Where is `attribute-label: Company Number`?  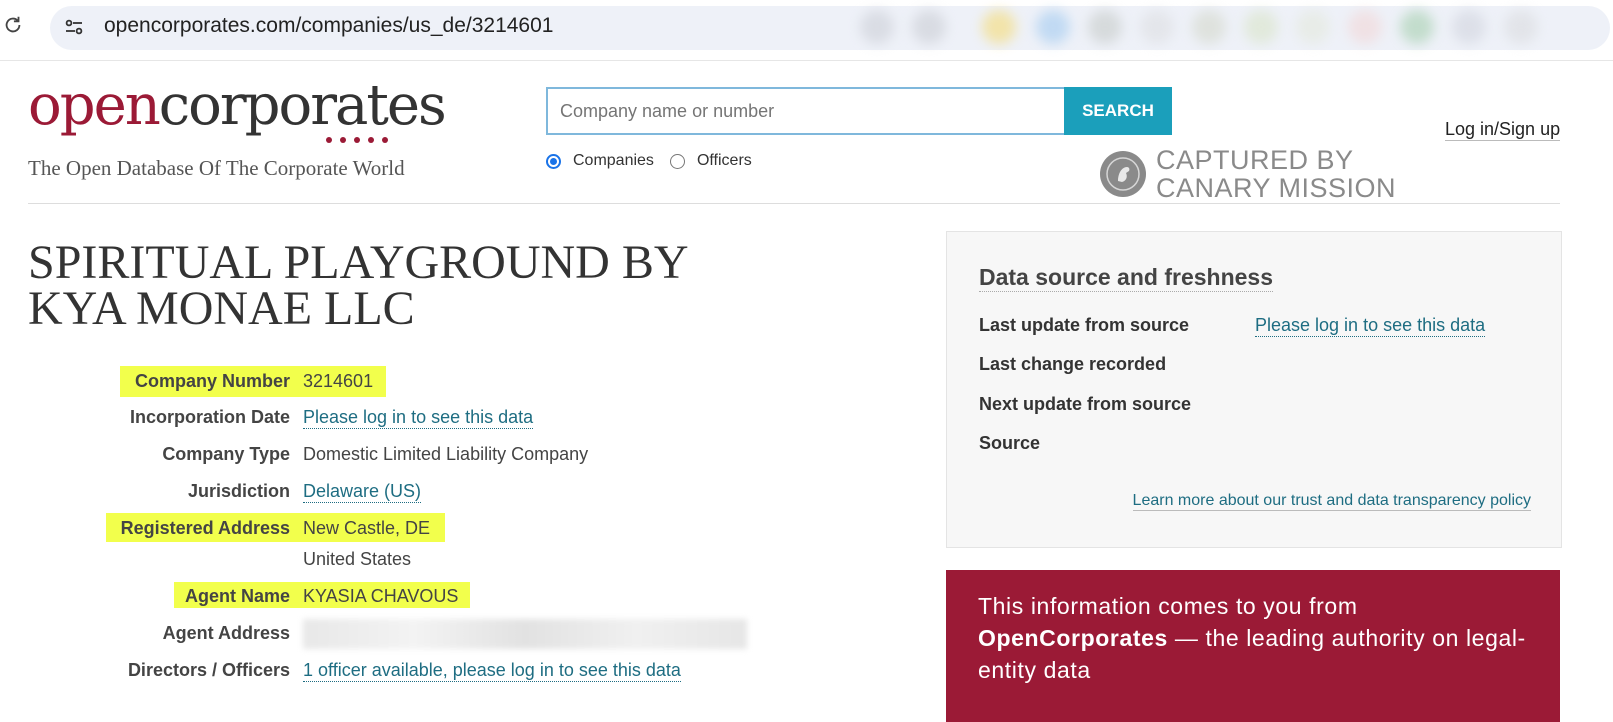
attribute-label: Company Number is located at coordinates (212, 381).